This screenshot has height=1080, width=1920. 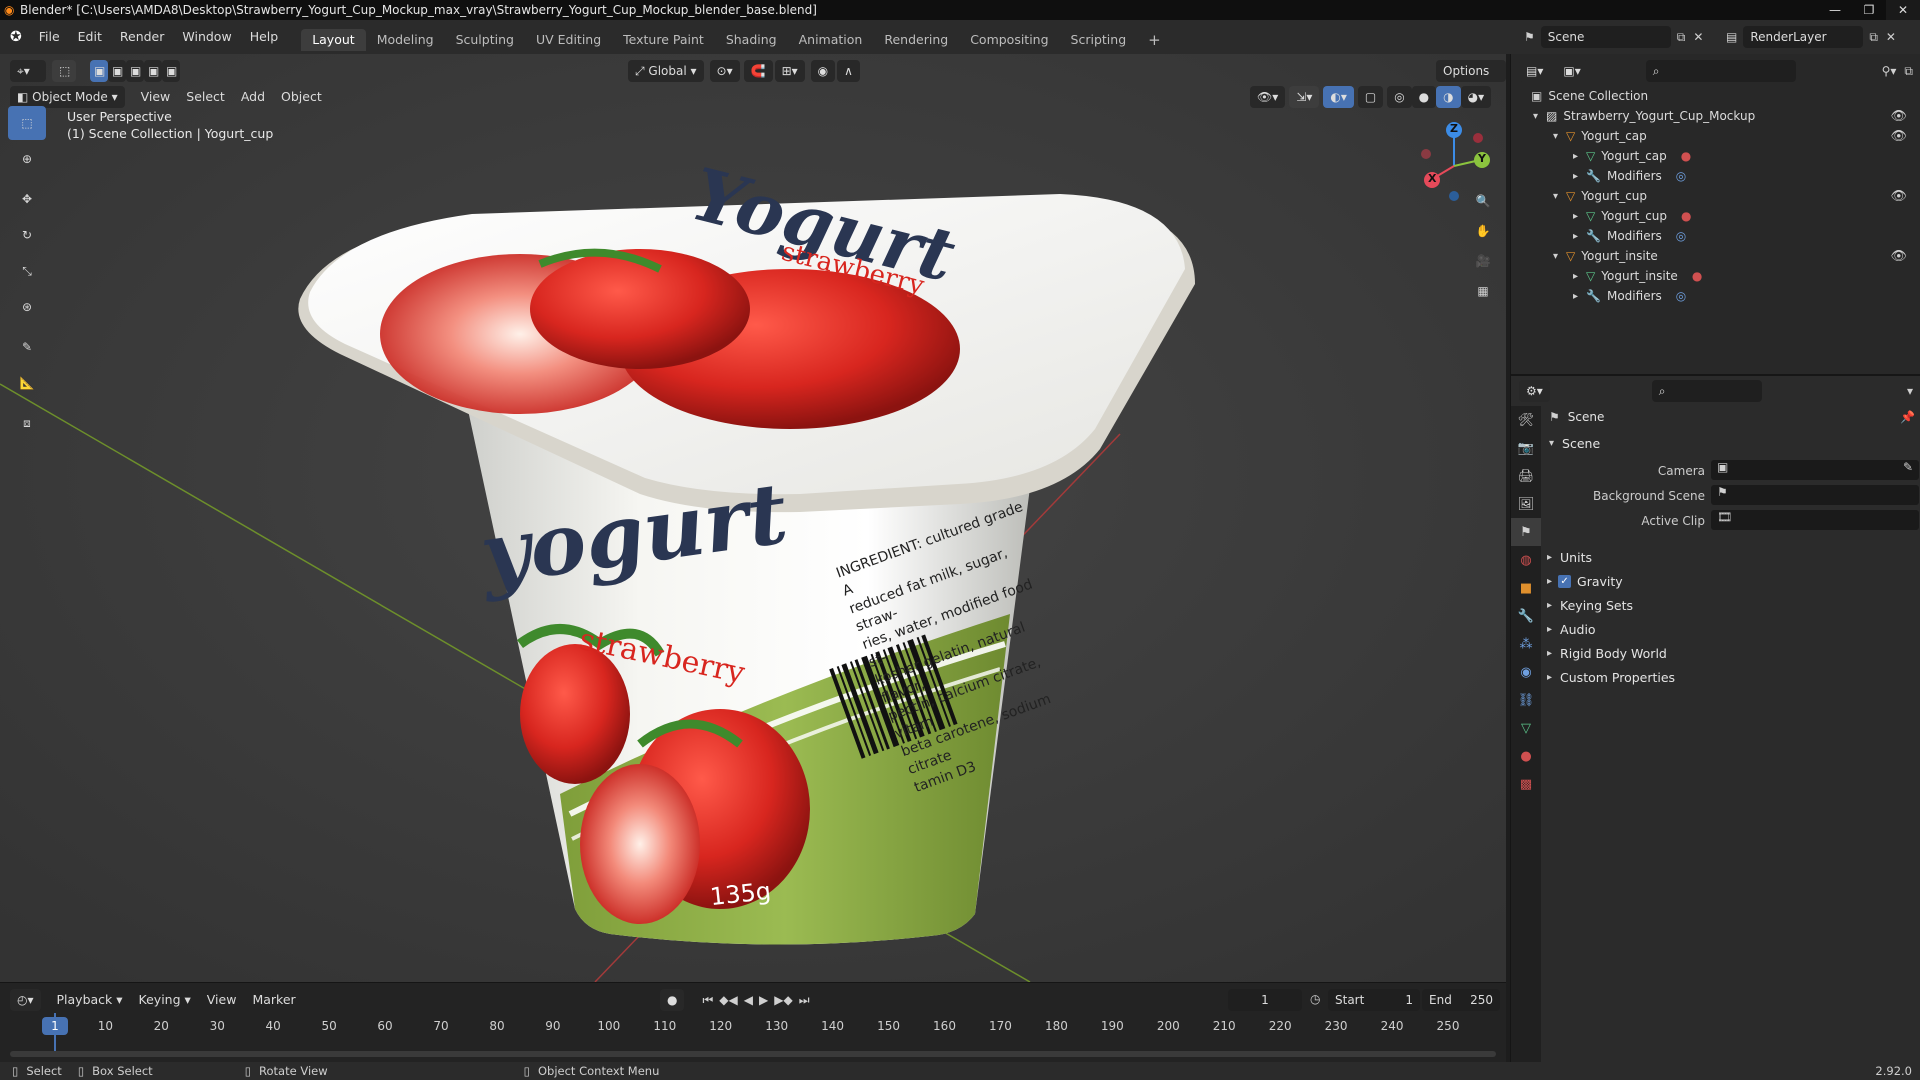 I want to click on panel-audio: ▸ Audio, so click(x=1571, y=629).